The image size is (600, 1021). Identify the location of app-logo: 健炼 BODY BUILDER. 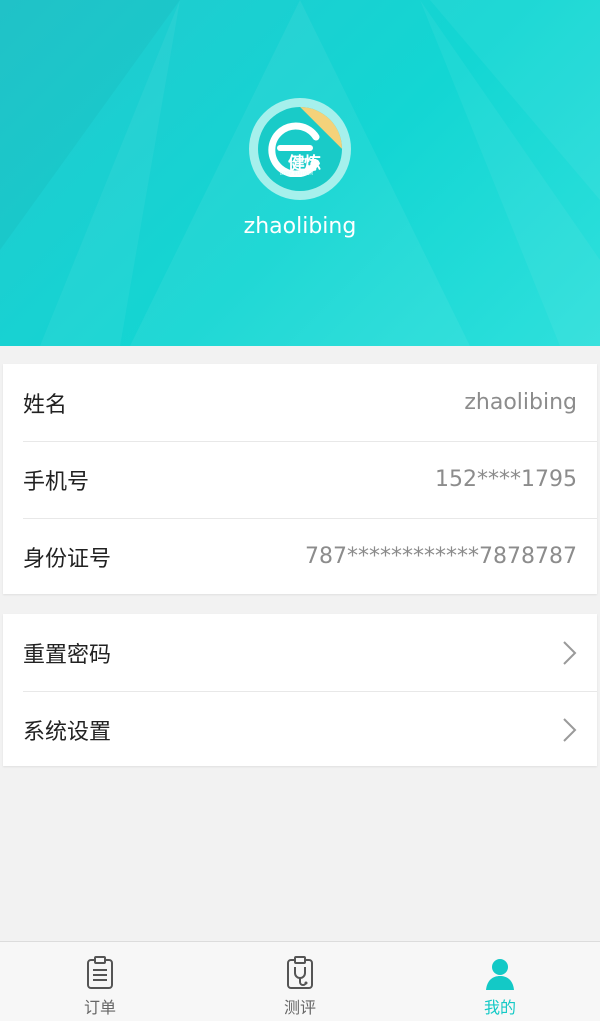
(300, 149).